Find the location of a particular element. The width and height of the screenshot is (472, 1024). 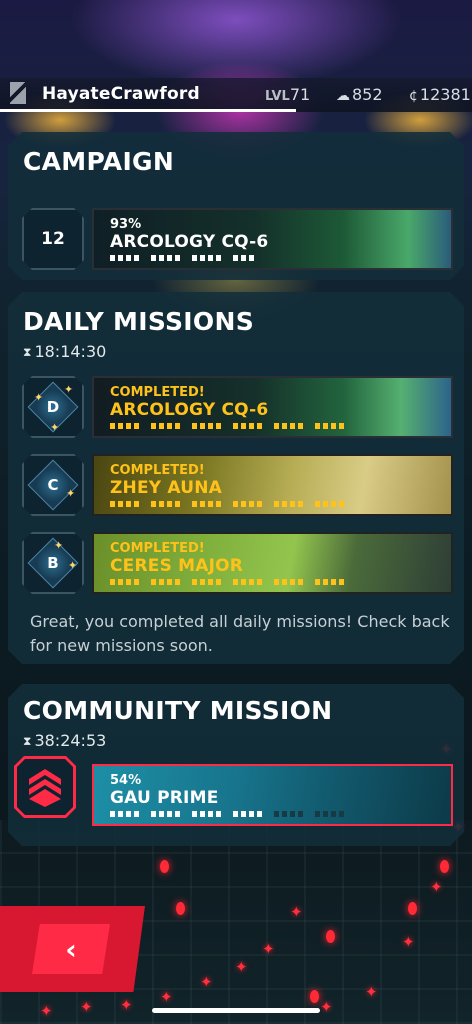

daily-missions-title: DAILY MISSIONS is located at coordinates (138, 321).